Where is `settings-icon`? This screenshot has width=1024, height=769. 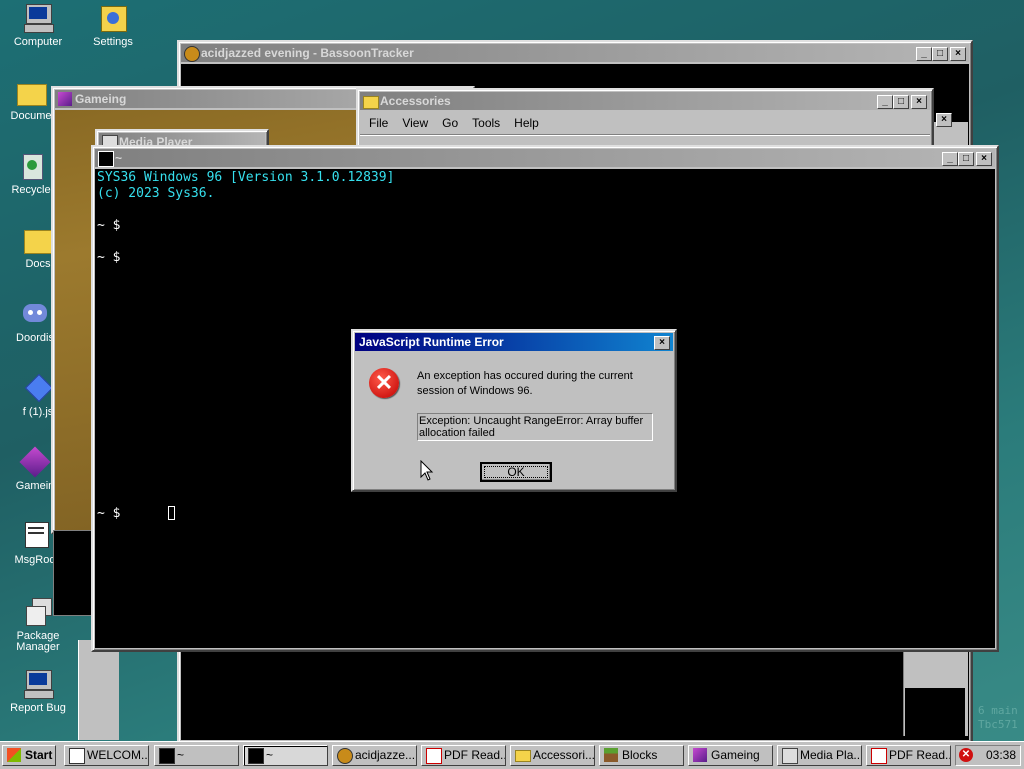 settings-icon is located at coordinates (113, 18).